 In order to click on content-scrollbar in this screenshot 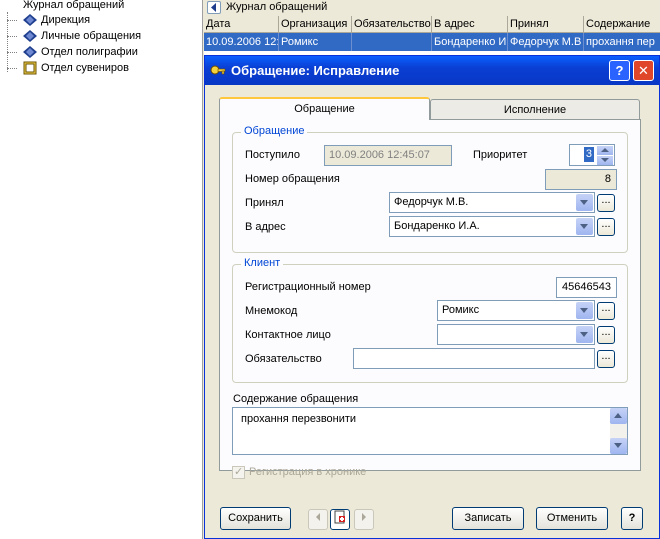, I will do `click(618, 431)`.